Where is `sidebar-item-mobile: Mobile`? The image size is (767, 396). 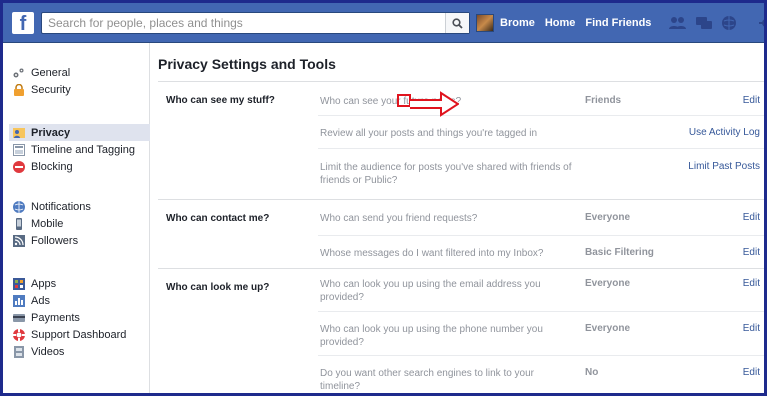
sidebar-item-mobile: Mobile is located at coordinates (81, 223).